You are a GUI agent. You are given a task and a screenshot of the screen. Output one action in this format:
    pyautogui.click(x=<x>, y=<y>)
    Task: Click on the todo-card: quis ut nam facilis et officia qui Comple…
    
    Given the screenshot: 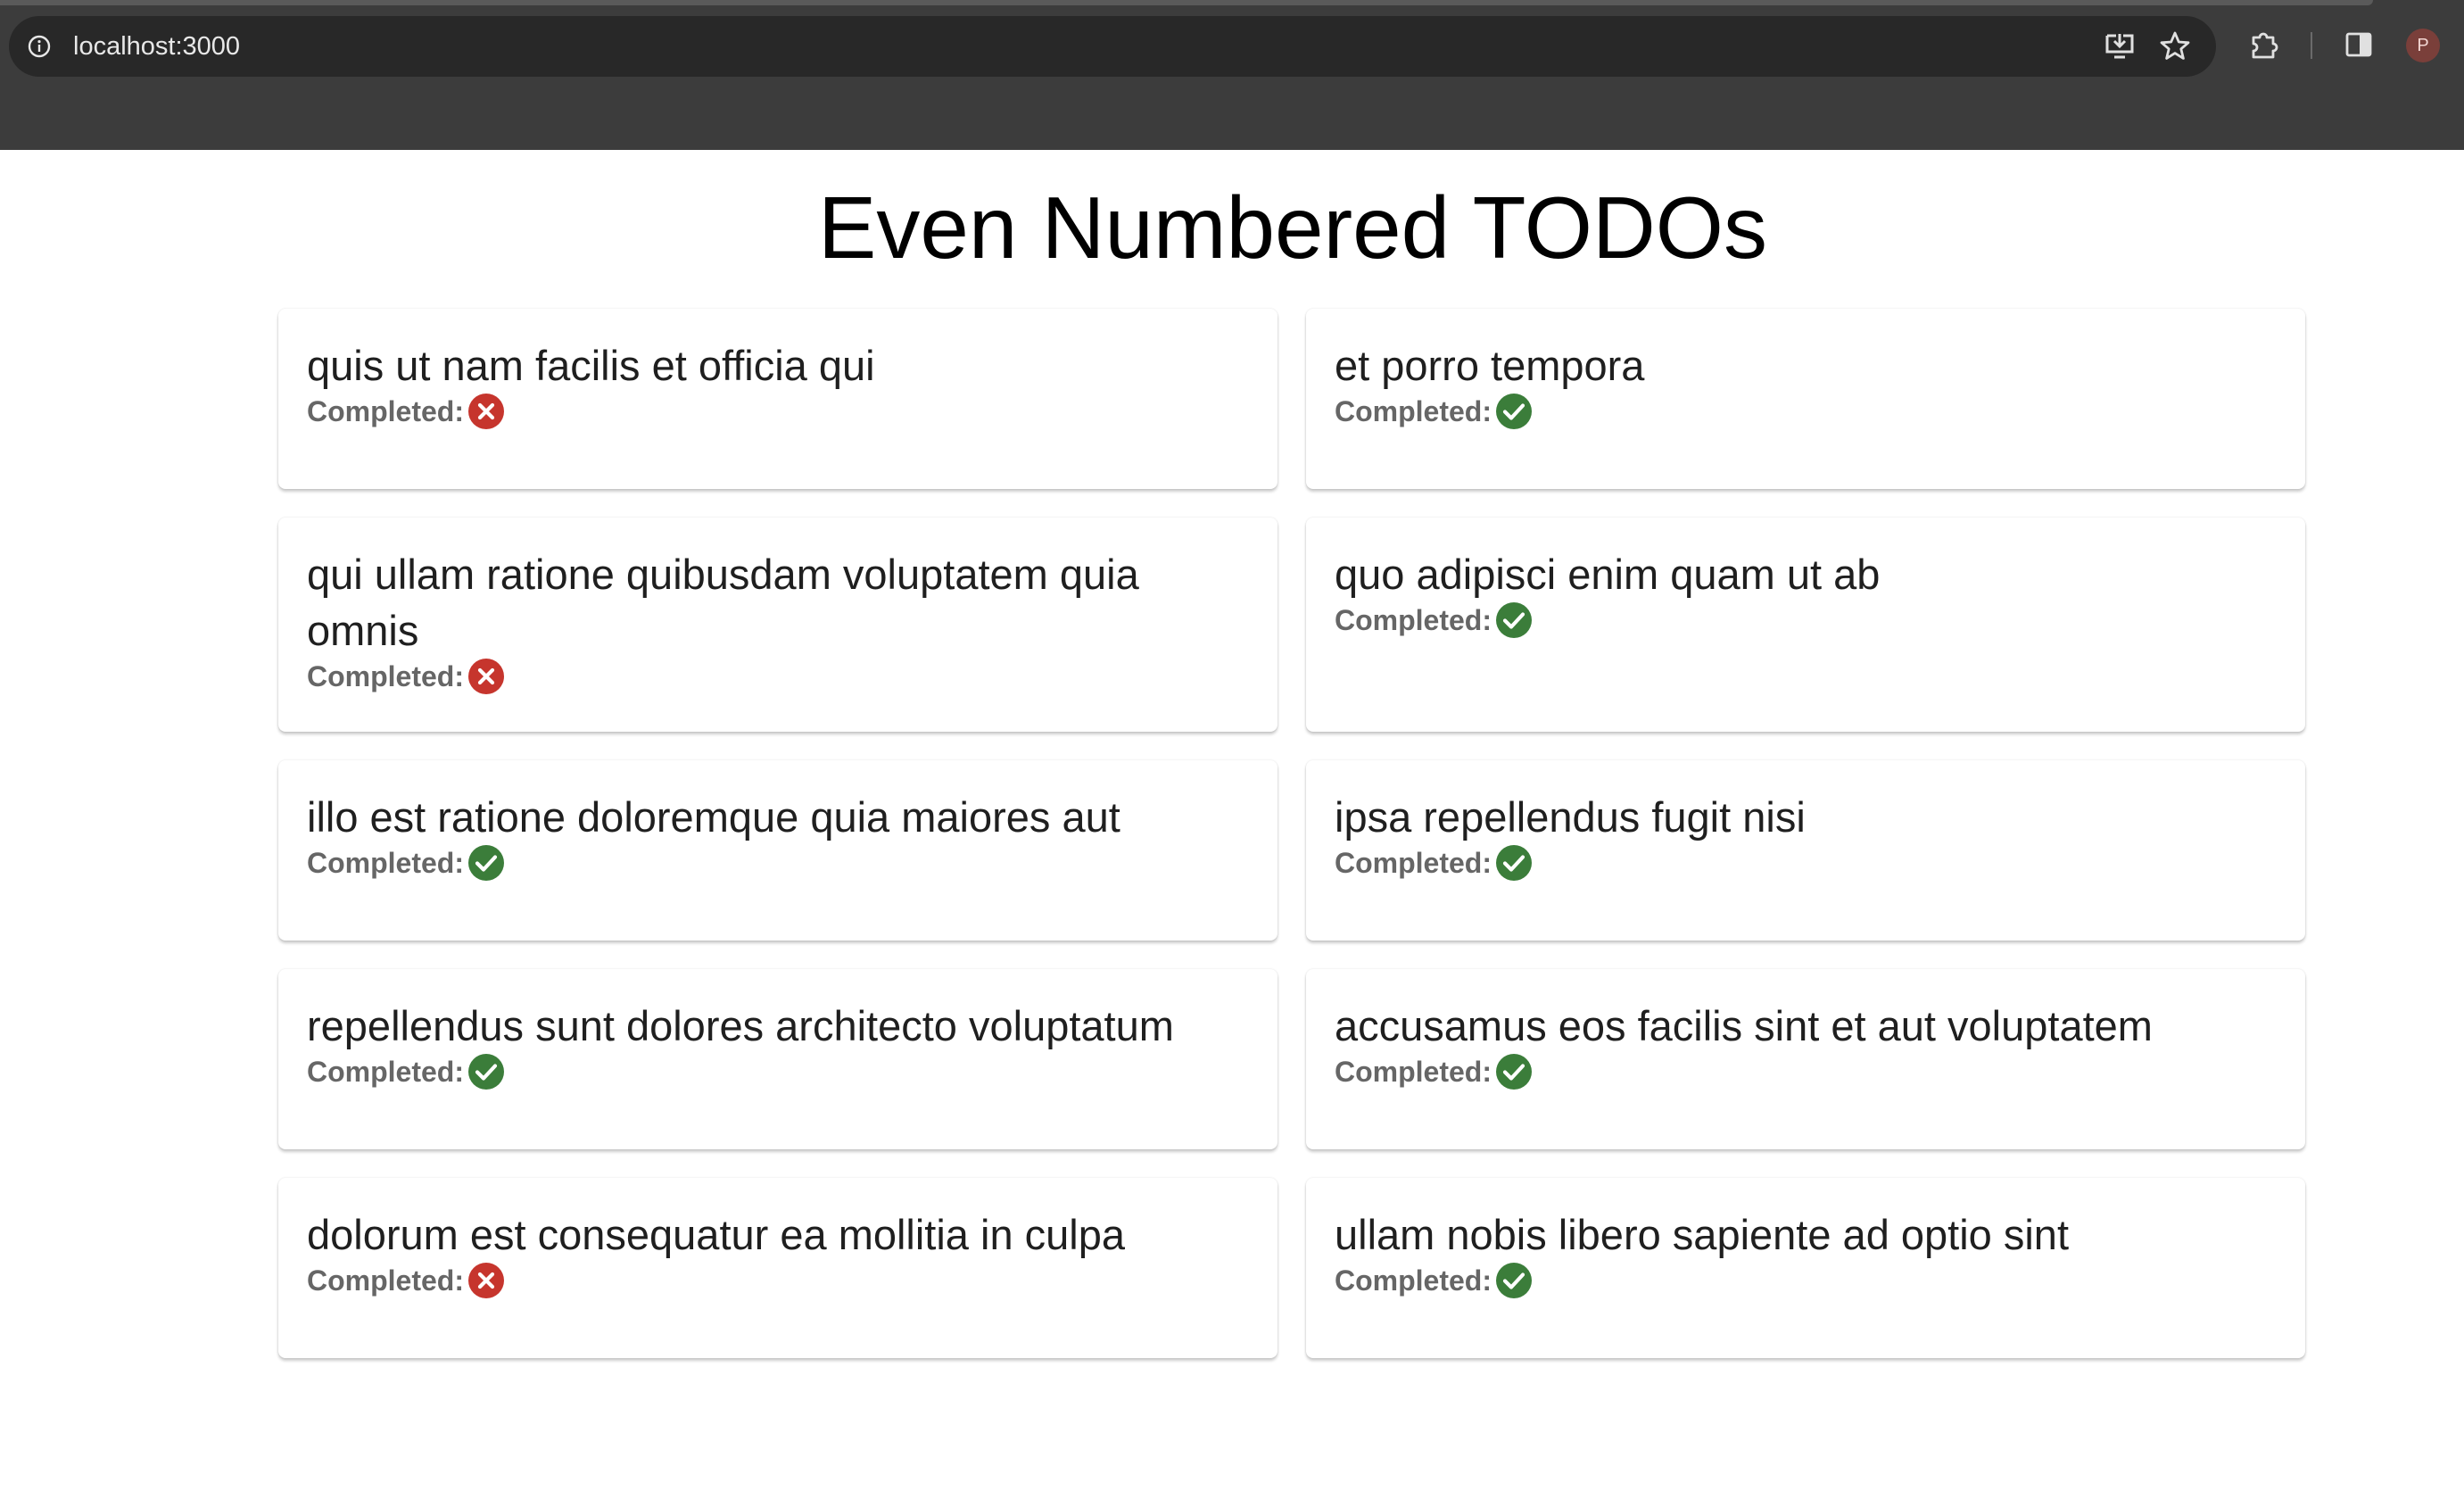 What is the action you would take?
    pyautogui.click(x=777, y=399)
    